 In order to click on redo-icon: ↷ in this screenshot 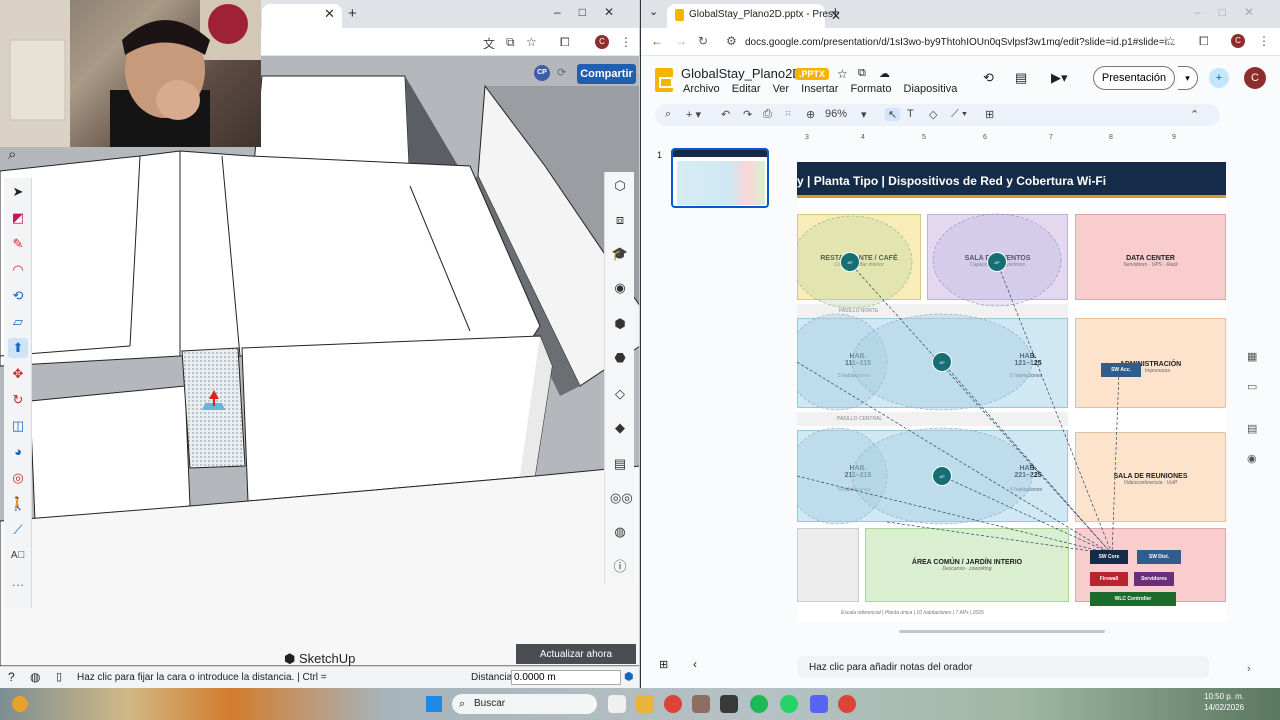, I will do `click(747, 114)`.